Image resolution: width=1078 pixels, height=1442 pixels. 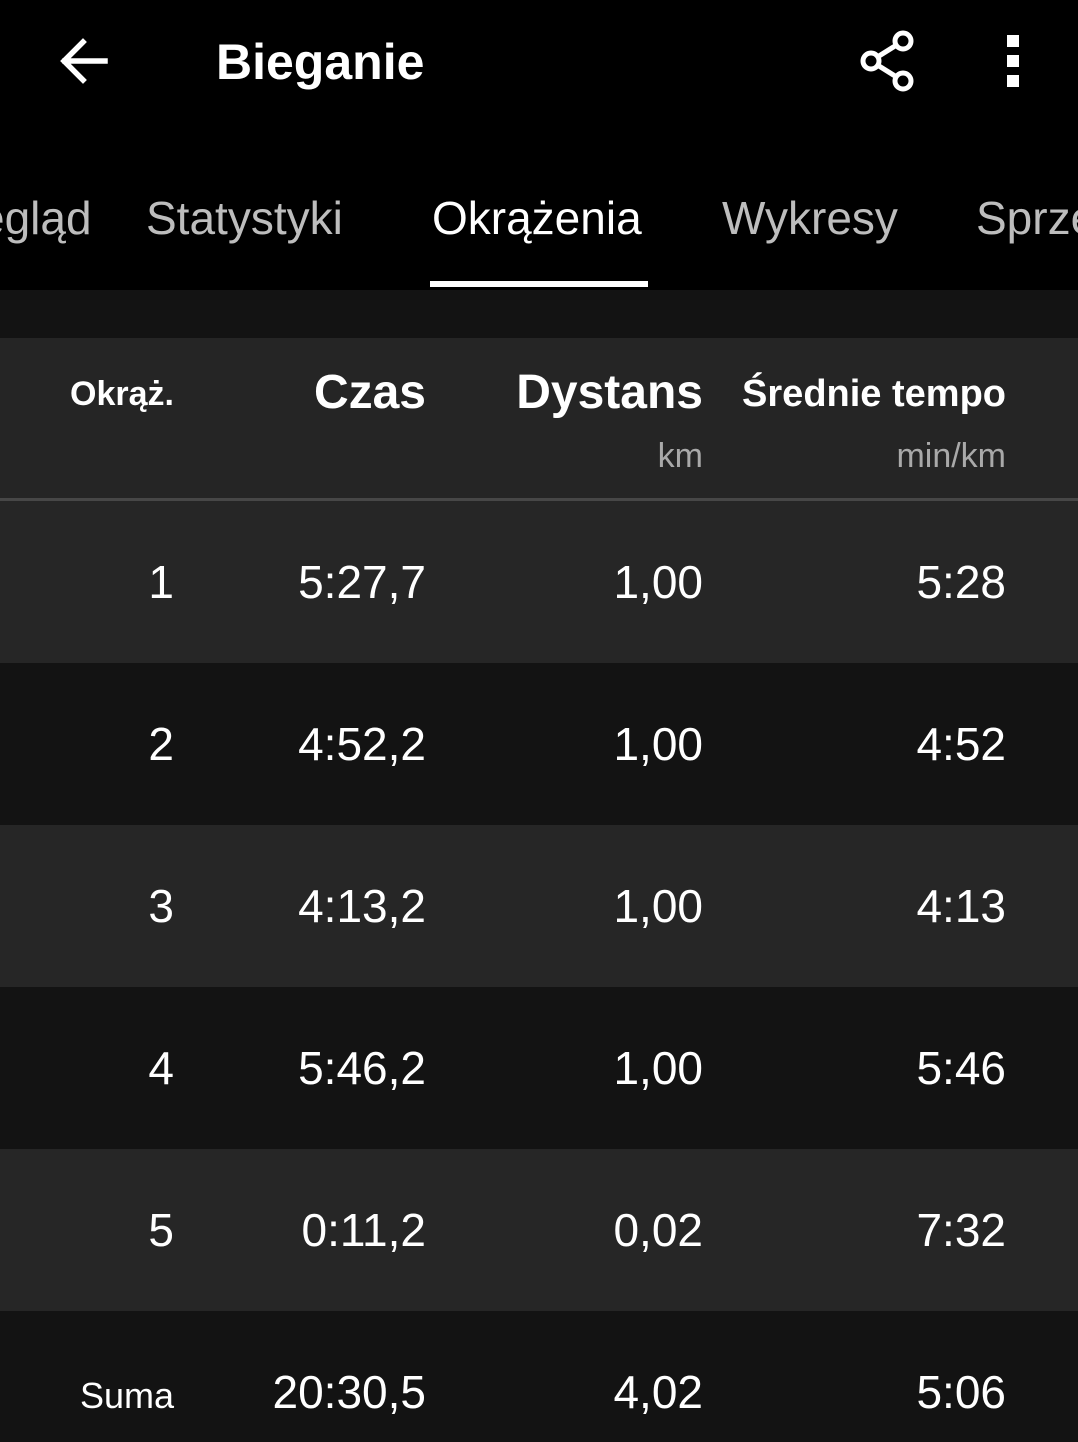 I want to click on header-distance-unit: km, so click(x=680, y=456).